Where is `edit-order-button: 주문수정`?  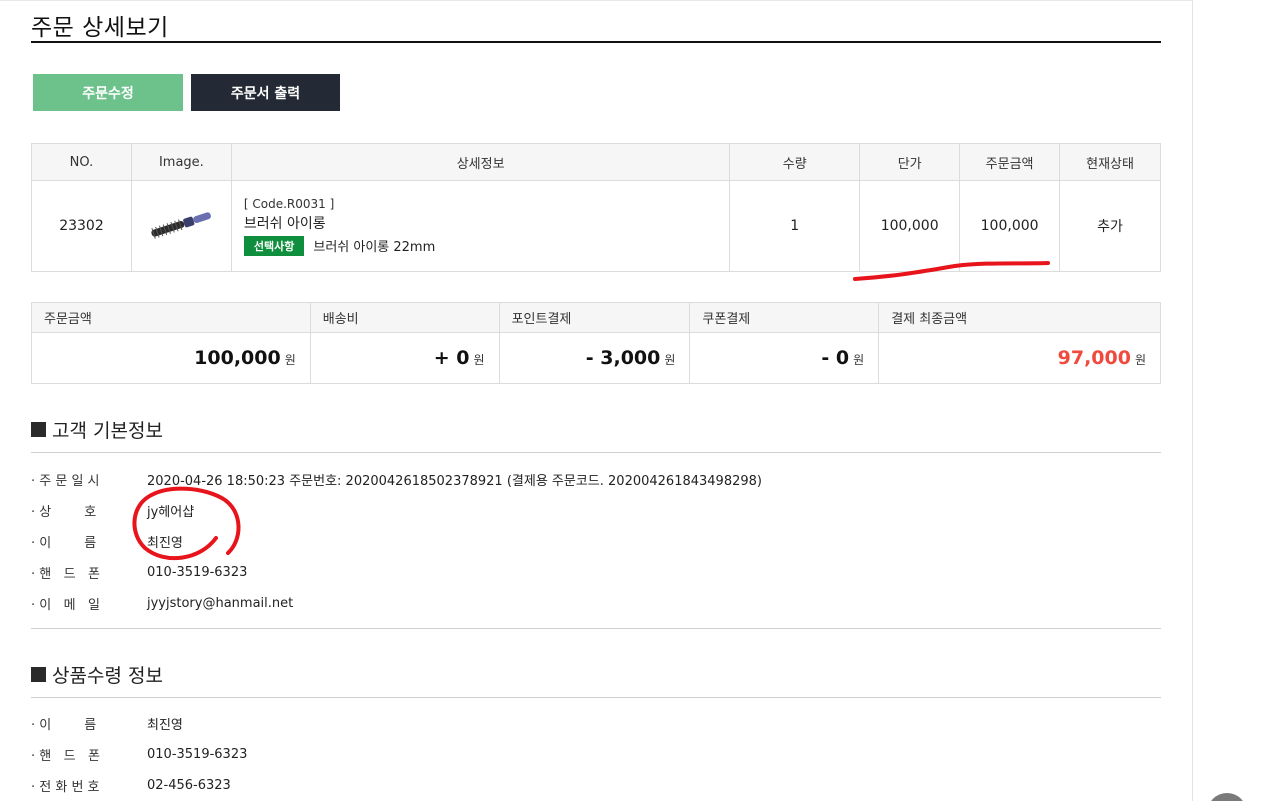 edit-order-button: 주문수정 is located at coordinates (108, 92).